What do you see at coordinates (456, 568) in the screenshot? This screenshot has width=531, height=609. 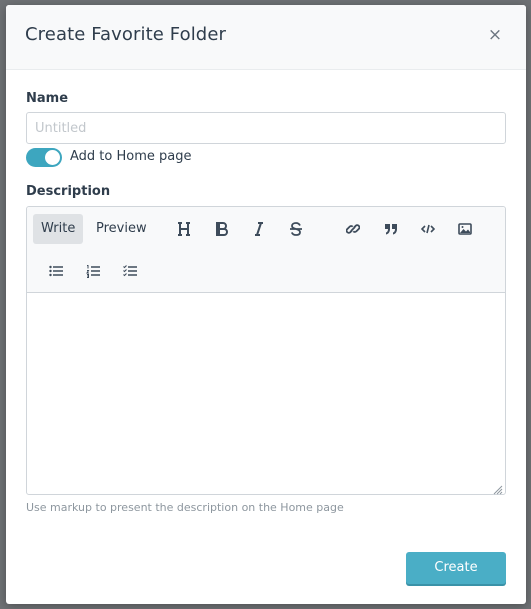 I see `create-button: Create` at bounding box center [456, 568].